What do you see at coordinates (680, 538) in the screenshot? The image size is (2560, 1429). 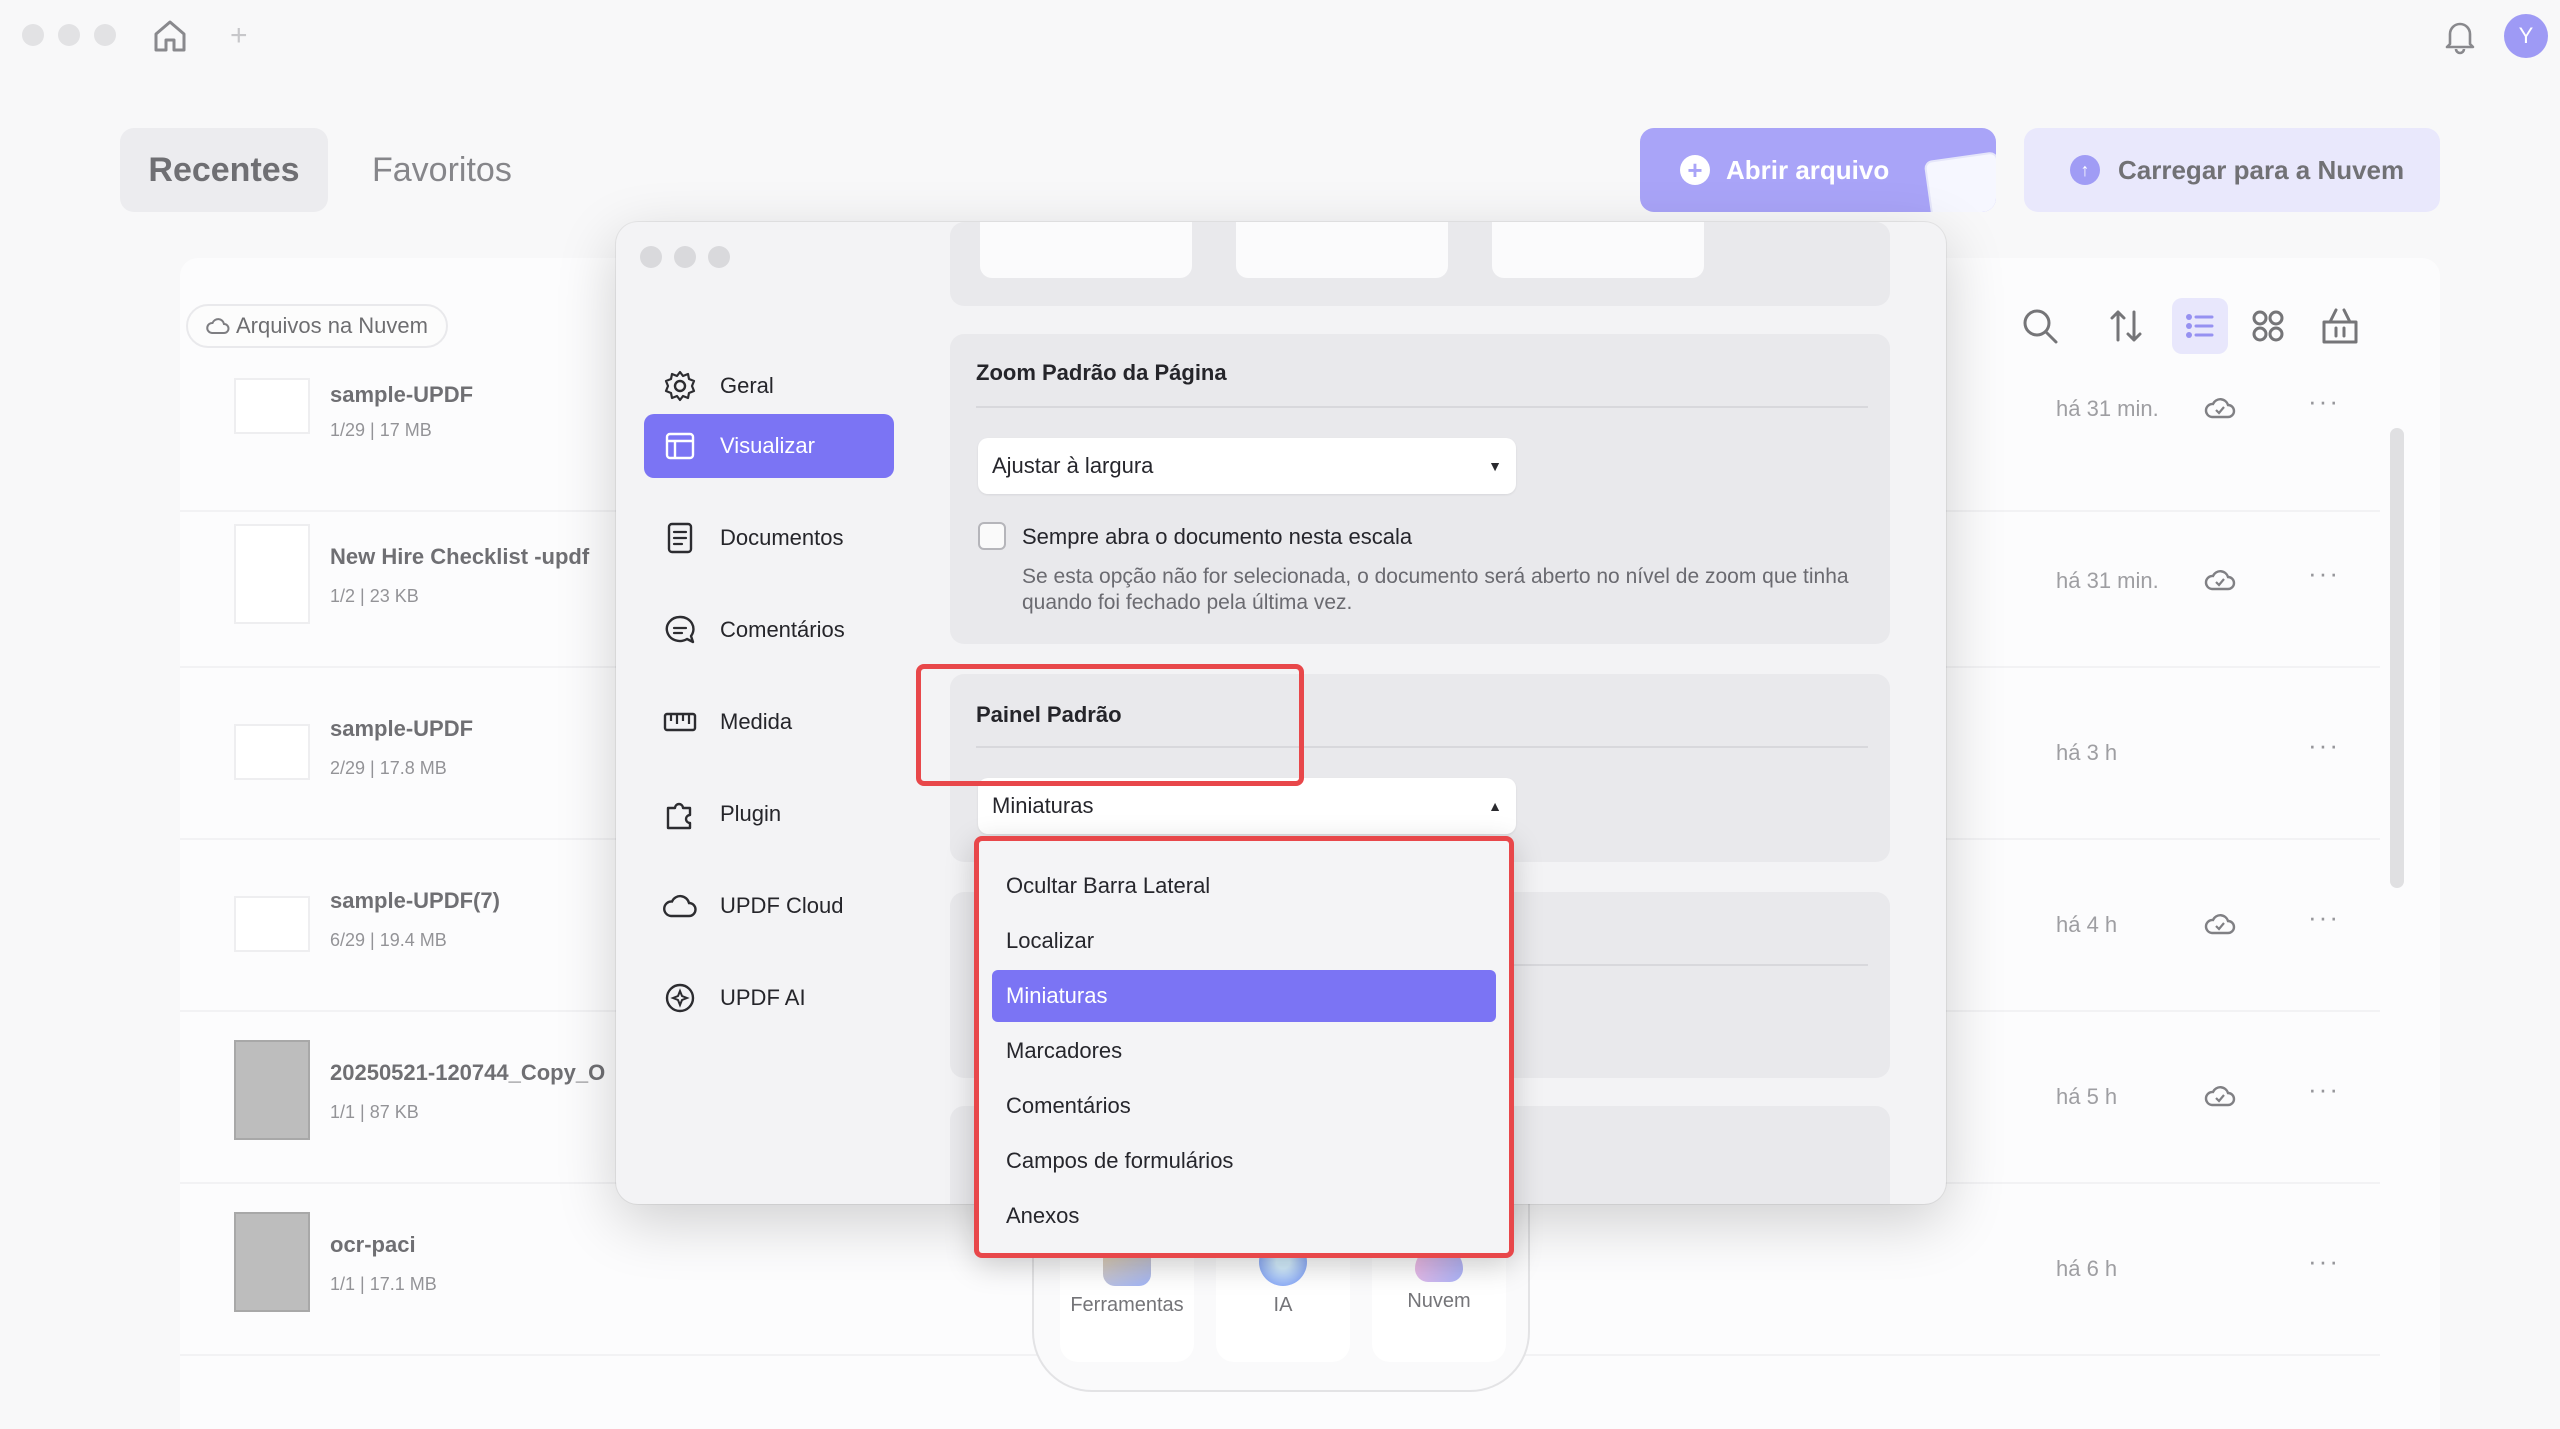 I see `document-icon` at bounding box center [680, 538].